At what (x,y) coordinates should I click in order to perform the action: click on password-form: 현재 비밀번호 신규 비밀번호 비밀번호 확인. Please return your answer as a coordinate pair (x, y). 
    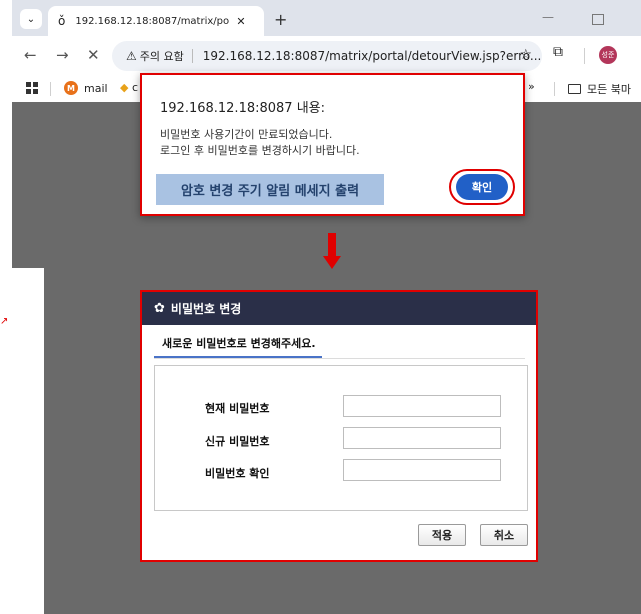
    Looking at the image, I should click on (341, 438).